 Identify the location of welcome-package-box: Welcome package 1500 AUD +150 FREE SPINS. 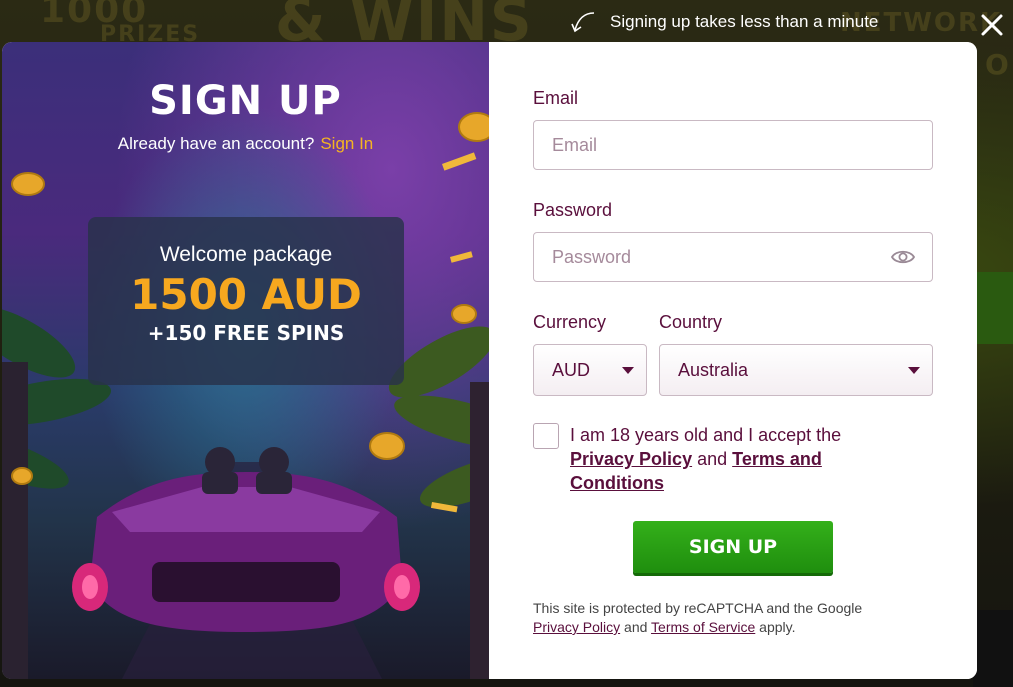
(246, 301).